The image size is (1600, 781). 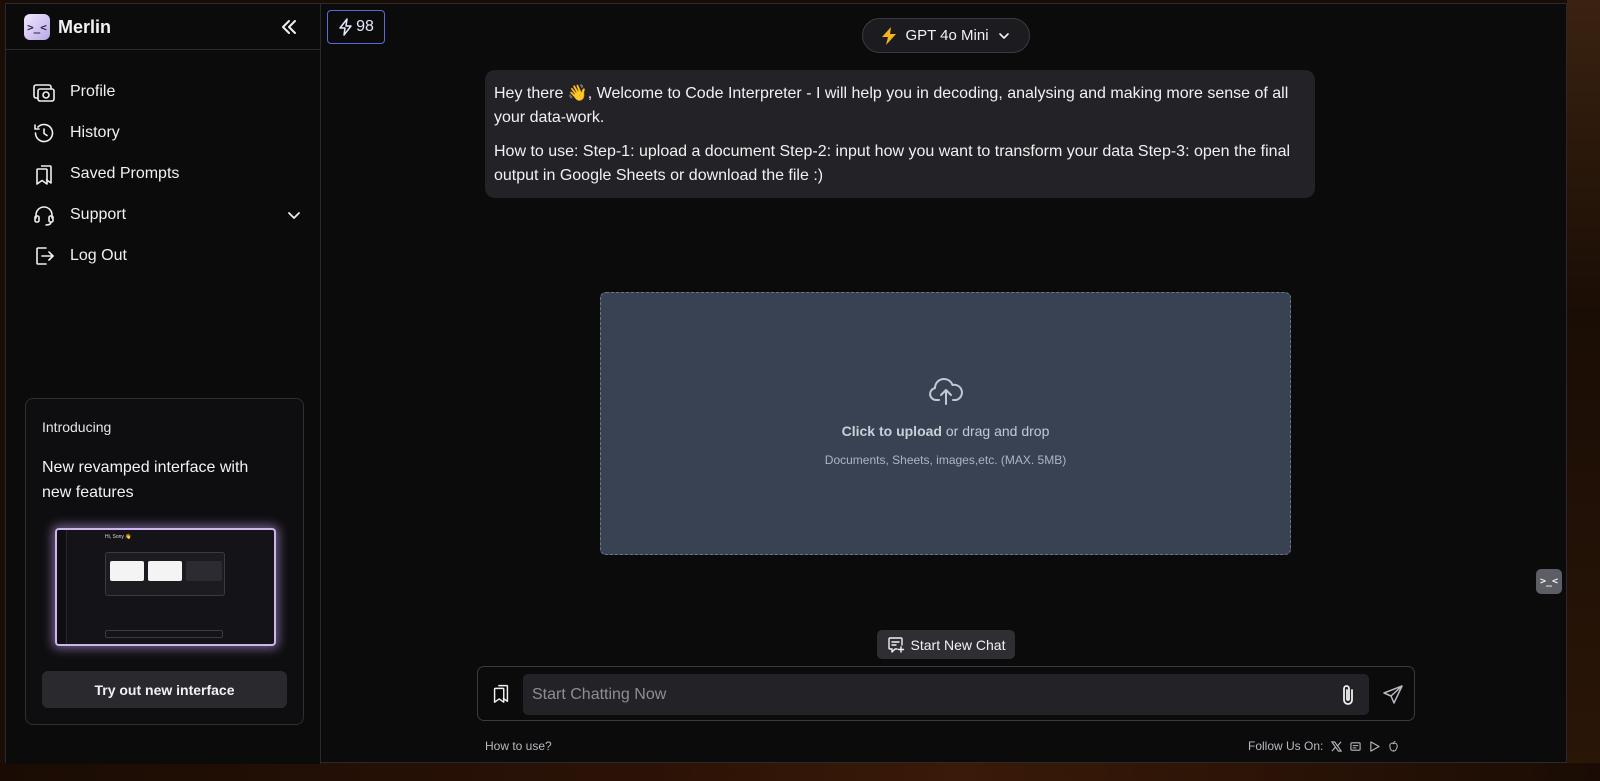 I want to click on credits-count: 98, so click(x=365, y=26).